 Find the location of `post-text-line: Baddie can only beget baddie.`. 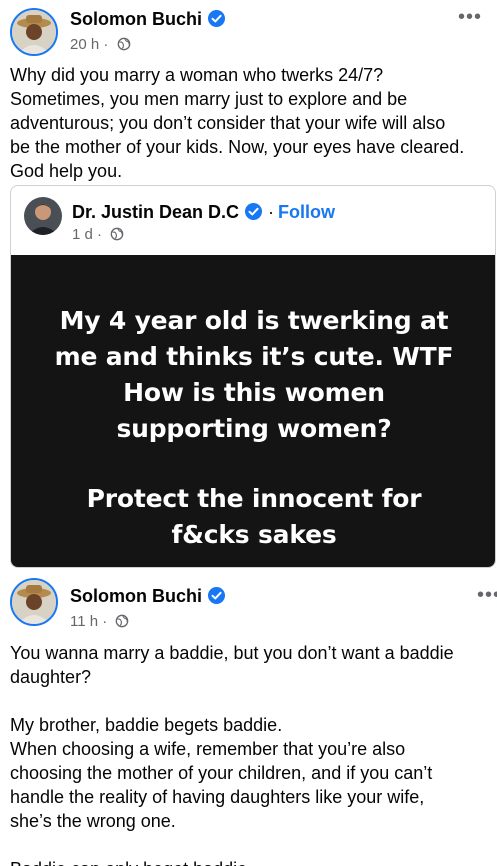

post-text-line: Baddie can only beget baddie. is located at coordinates (253, 861).